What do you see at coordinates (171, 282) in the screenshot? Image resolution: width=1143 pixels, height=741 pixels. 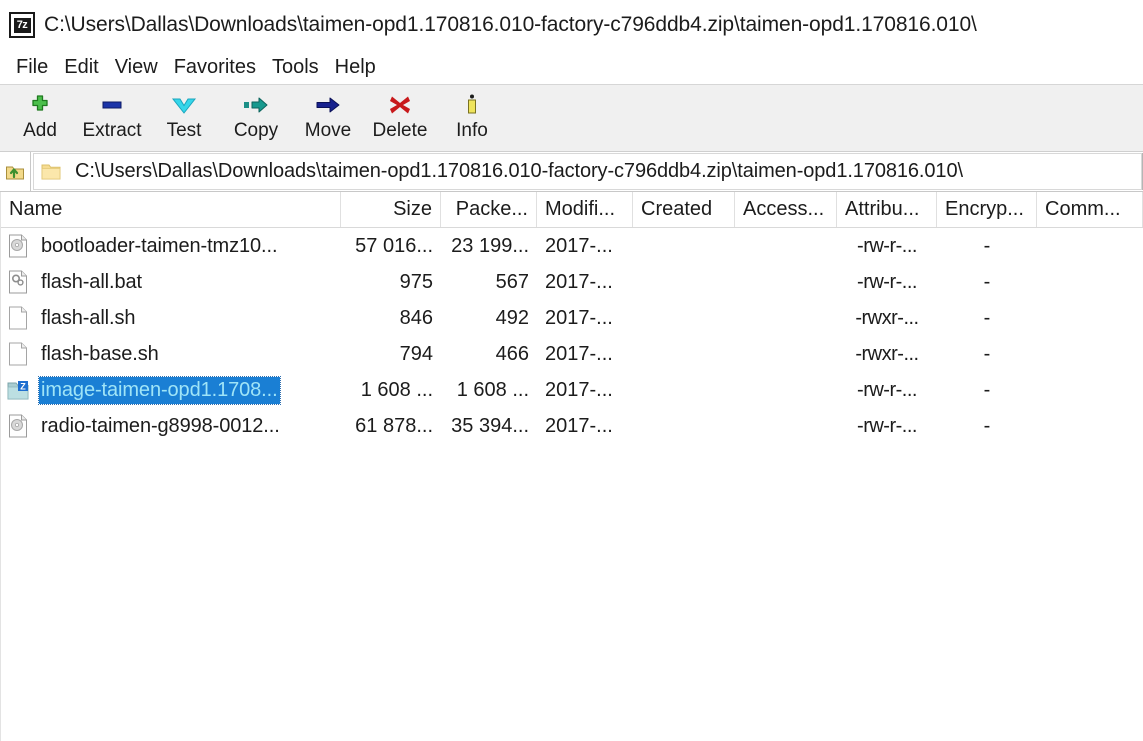 I see `cell-name: flash-all.bat` at bounding box center [171, 282].